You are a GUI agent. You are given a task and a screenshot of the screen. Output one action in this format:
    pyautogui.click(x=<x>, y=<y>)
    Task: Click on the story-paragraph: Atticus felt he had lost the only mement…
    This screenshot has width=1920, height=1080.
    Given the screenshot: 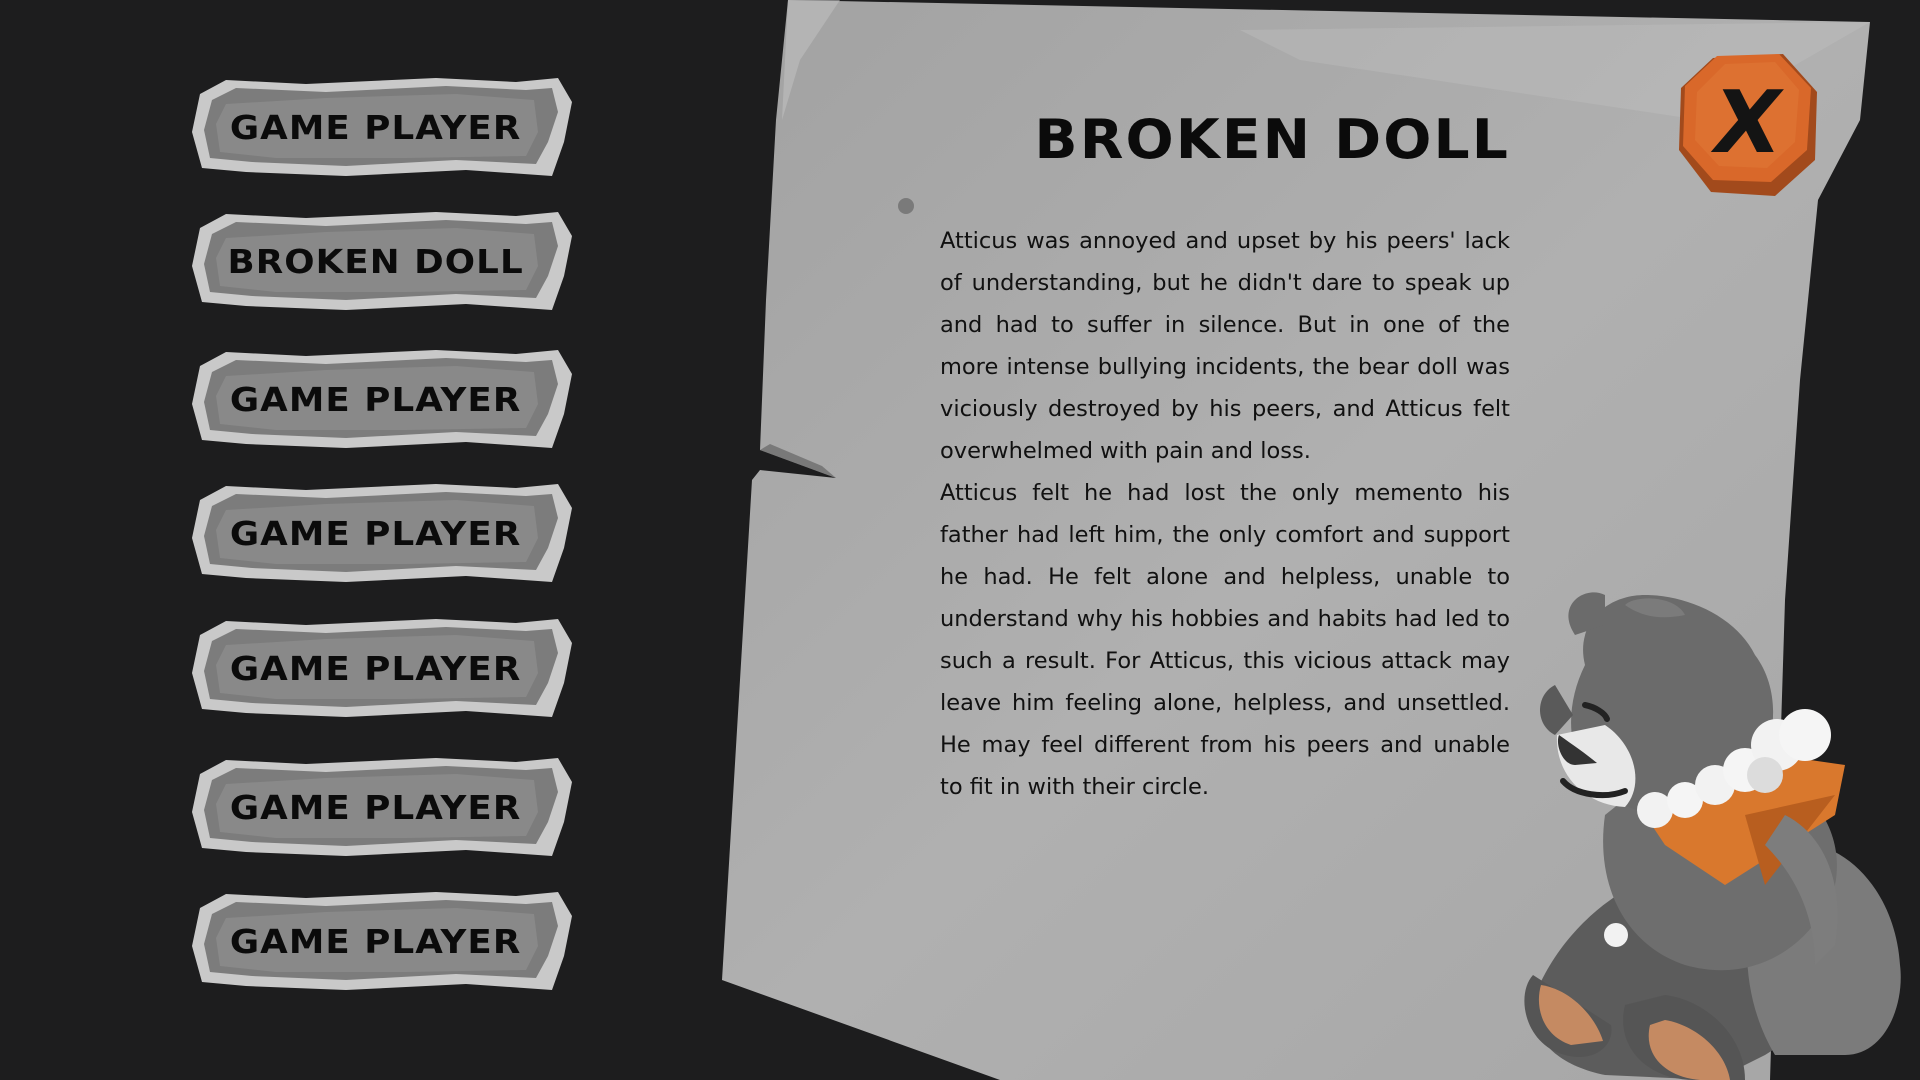 What is the action you would take?
    pyautogui.click(x=1225, y=640)
    